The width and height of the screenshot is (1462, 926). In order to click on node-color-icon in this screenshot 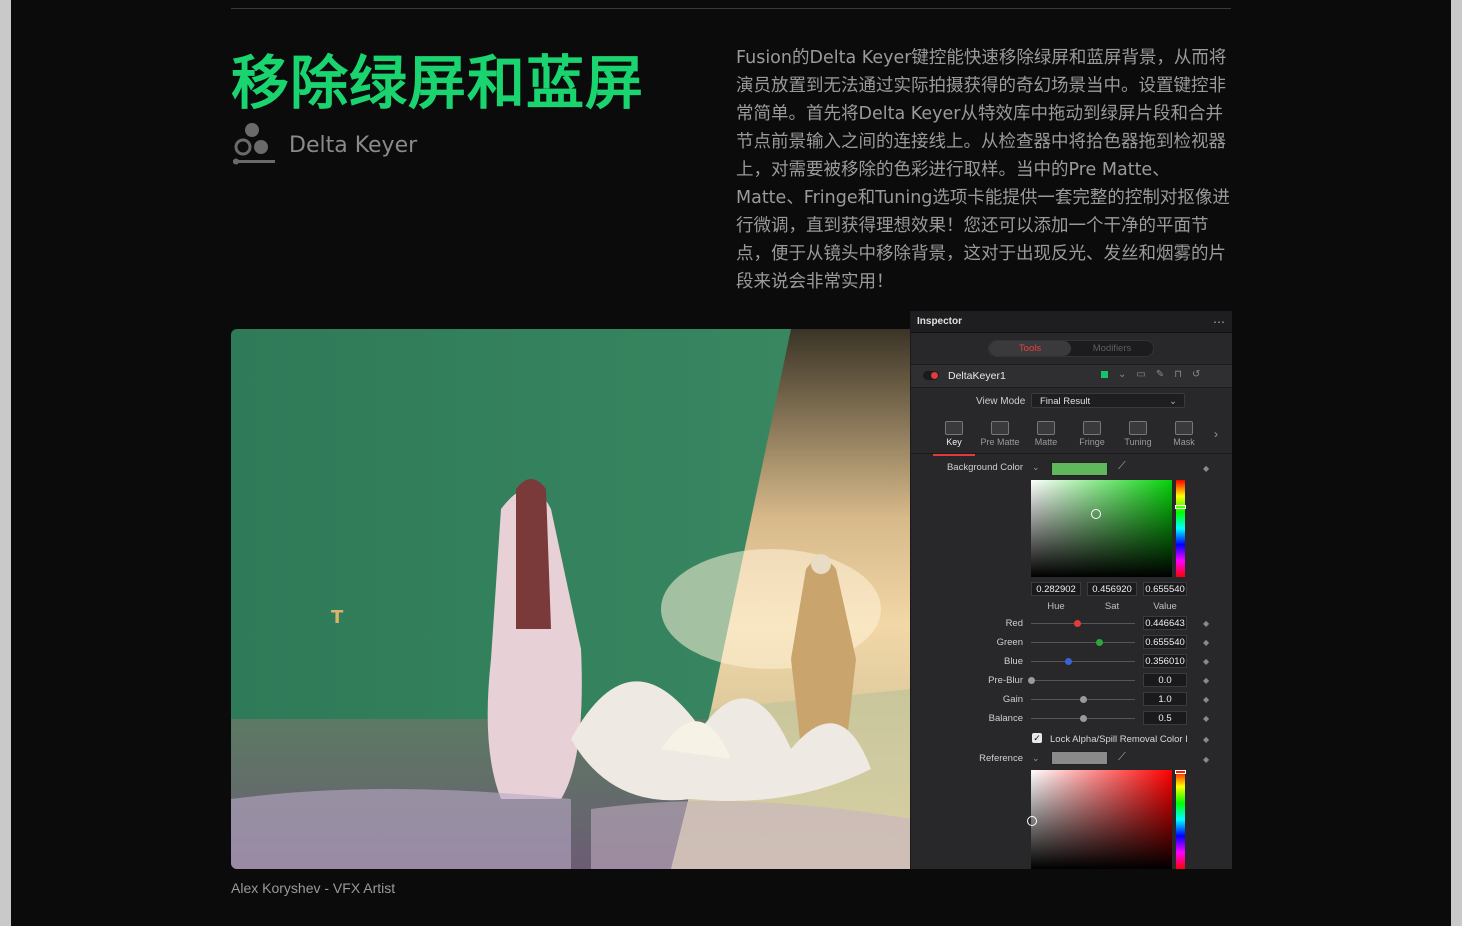, I will do `click(1104, 374)`.